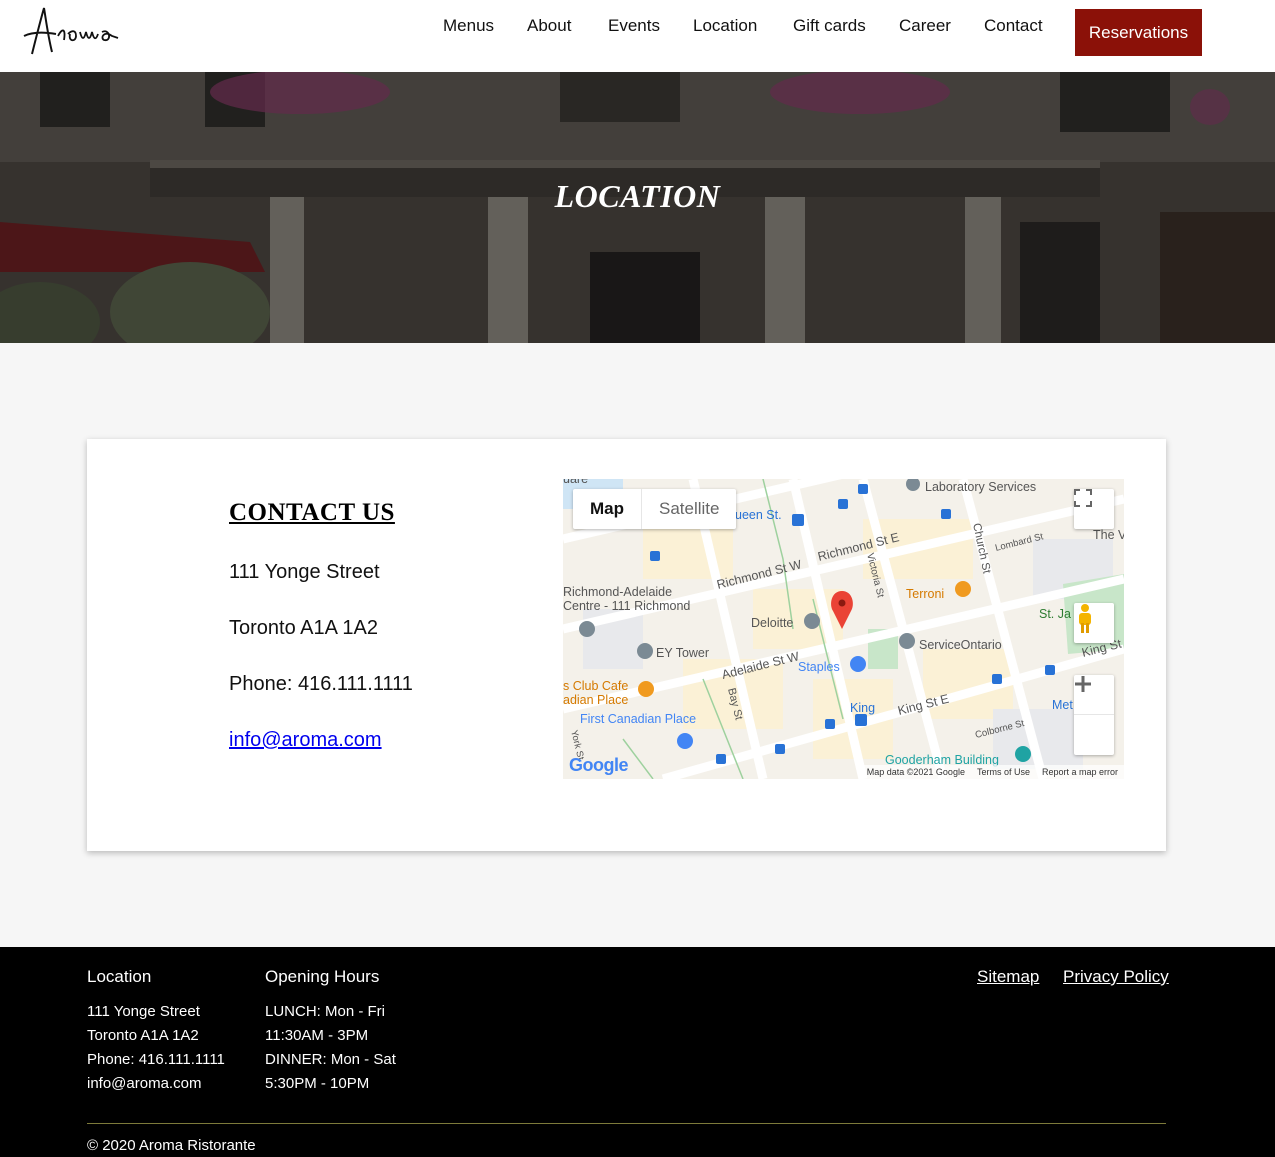 This screenshot has width=1275, height=1157. I want to click on footer-divider, so click(626, 1123).